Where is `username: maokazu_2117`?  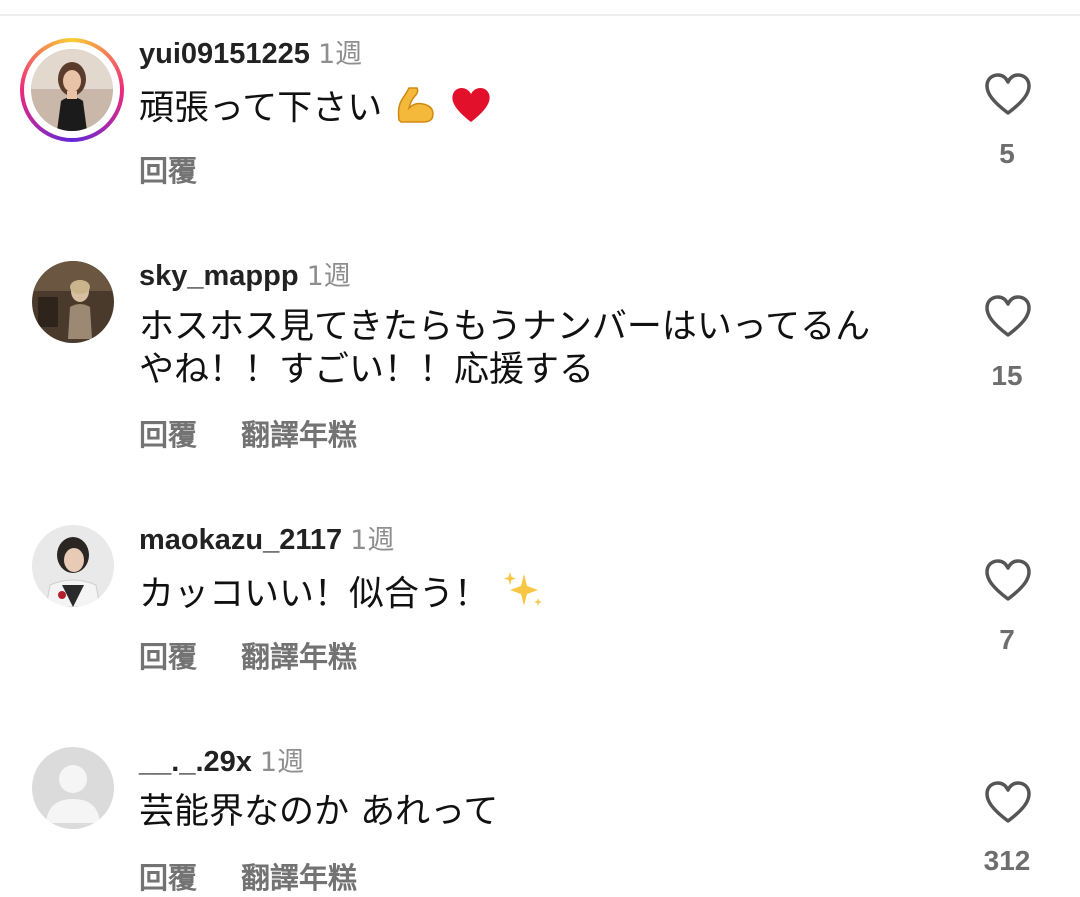
username: maokazu_2117 is located at coordinates (240, 540).